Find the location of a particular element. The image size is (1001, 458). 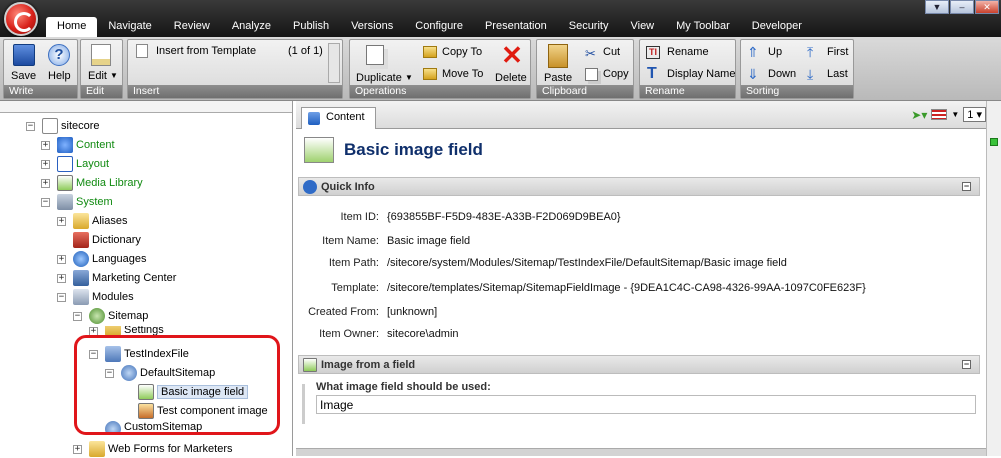

up-arrow-icon: ⇑ is located at coordinates (753, 52).